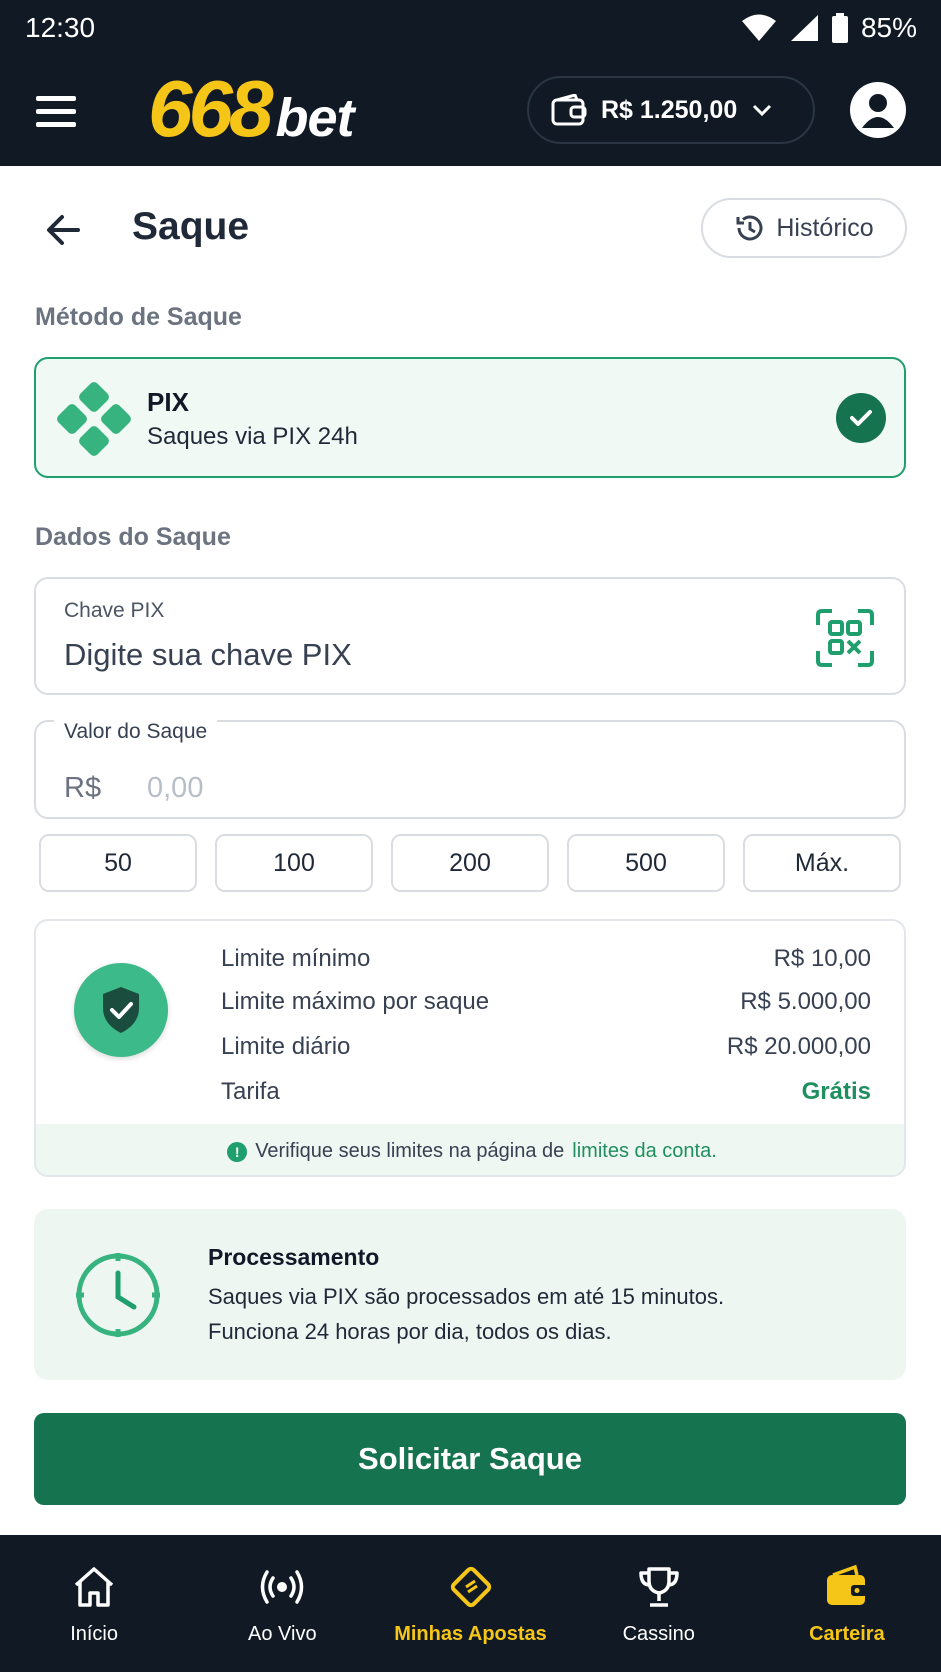 The width and height of the screenshot is (941, 1672). Describe the element at coordinates (847, 1634) in the screenshot. I see `nav-label: Carteira` at that location.